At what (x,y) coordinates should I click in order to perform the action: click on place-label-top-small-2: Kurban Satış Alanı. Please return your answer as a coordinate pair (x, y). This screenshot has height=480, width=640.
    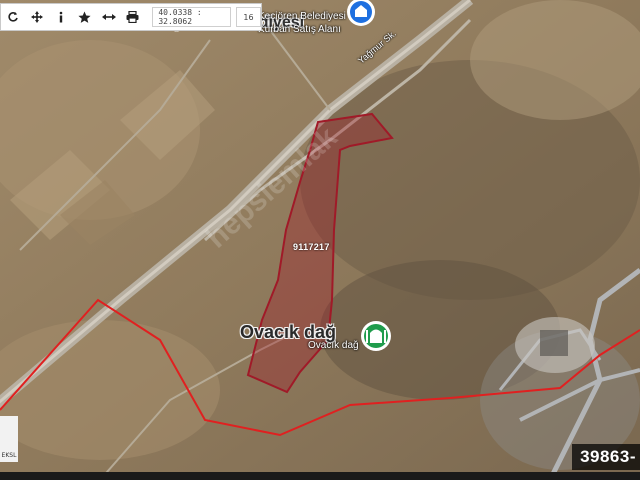
    Looking at the image, I should click on (299, 29).